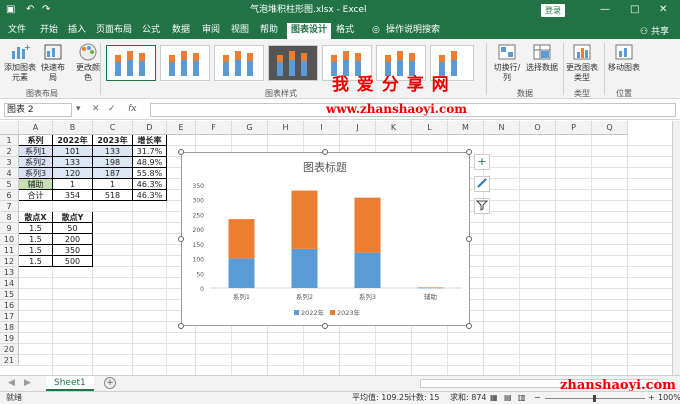 The width and height of the screenshot is (680, 404). Describe the element at coordinates (651, 398) in the screenshot. I see `zoom-in-icon: +` at that location.